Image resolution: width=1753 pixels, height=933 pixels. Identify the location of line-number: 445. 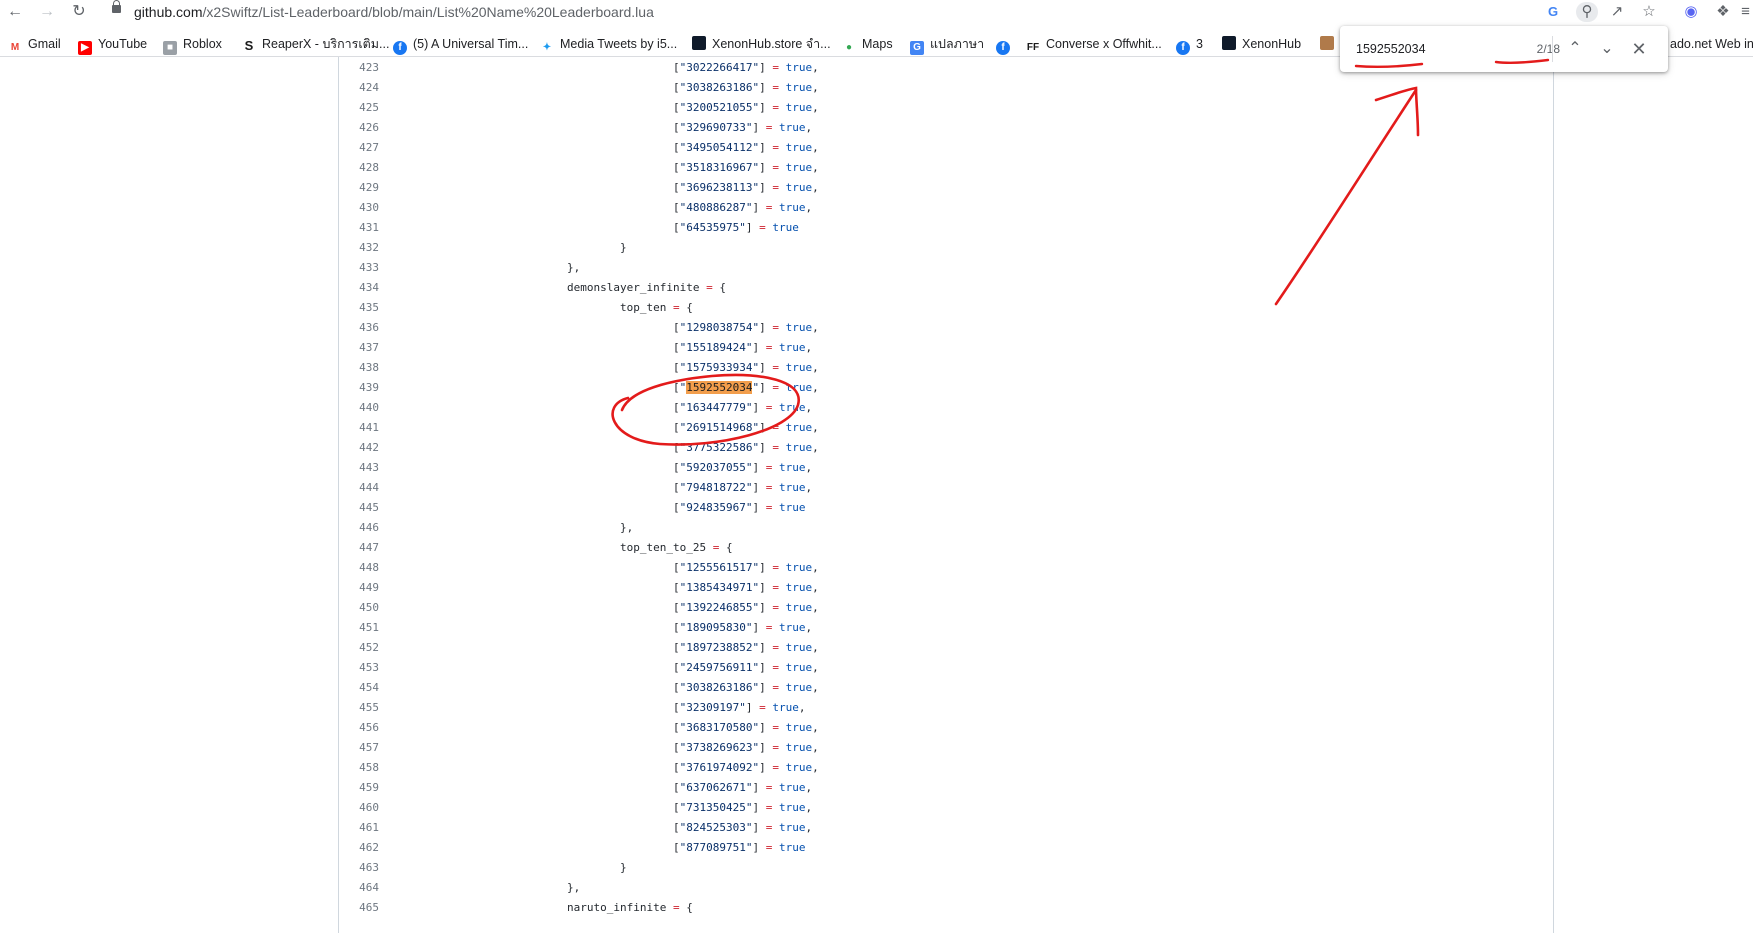
(359, 508).